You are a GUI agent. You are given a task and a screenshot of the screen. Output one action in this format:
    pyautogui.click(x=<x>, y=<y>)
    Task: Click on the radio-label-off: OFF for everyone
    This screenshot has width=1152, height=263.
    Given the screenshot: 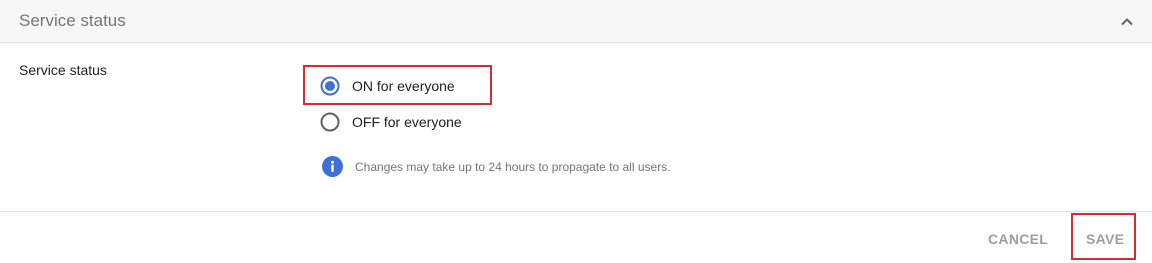 What is the action you would take?
    pyautogui.click(x=407, y=122)
    